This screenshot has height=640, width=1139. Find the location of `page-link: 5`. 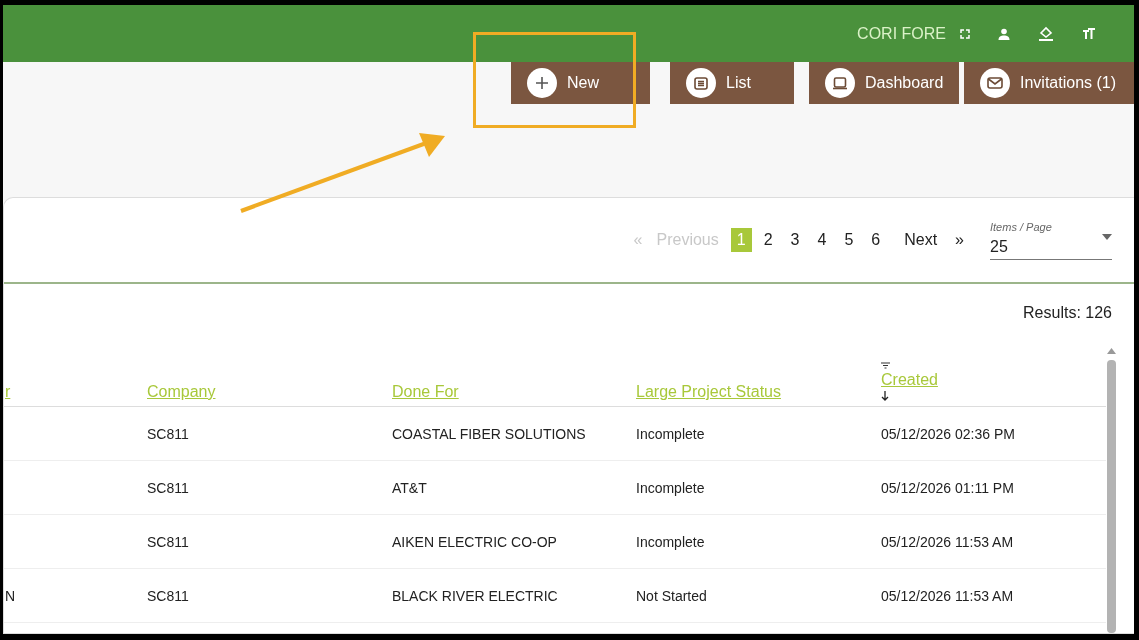

page-link: 5 is located at coordinates (849, 240).